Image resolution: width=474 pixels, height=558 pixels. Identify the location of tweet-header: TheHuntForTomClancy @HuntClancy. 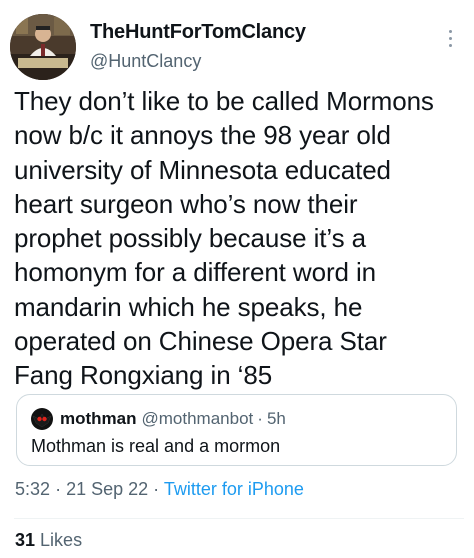
(237, 47).